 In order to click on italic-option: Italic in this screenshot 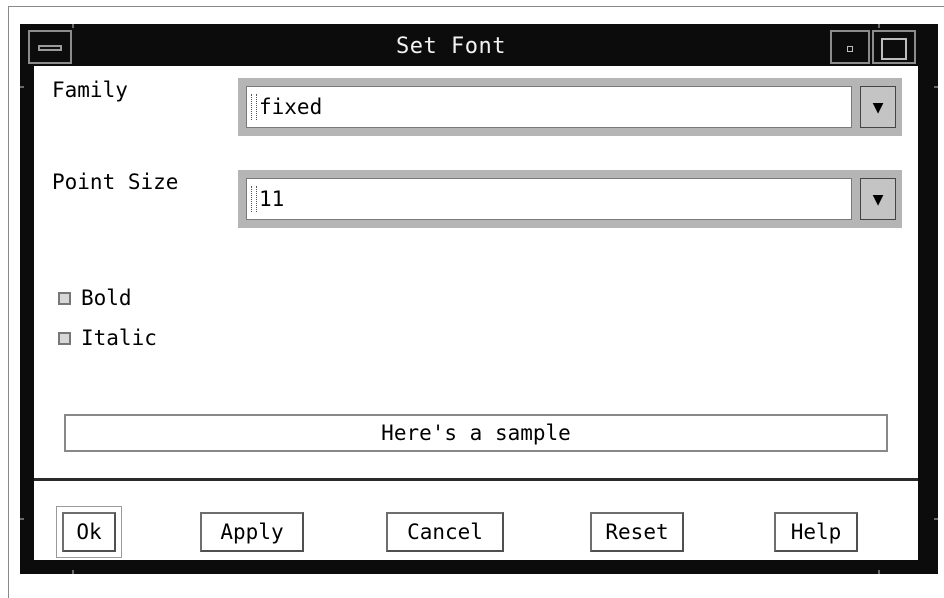, I will do `click(107, 338)`.